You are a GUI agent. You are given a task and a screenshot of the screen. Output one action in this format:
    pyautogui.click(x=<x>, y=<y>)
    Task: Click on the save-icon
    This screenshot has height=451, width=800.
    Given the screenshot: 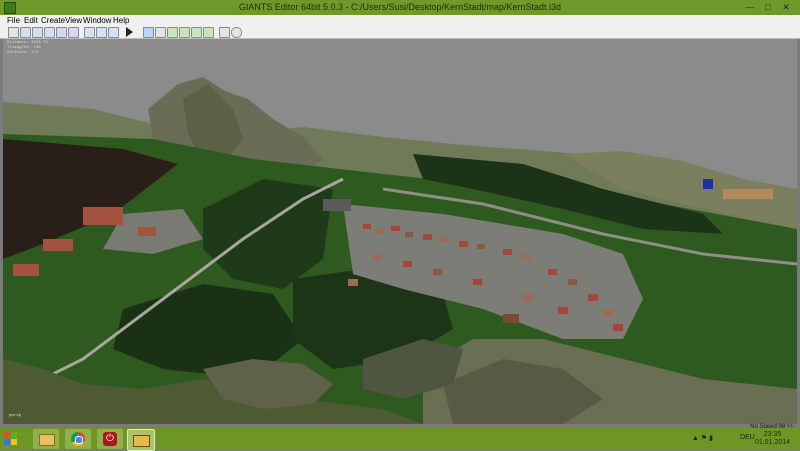 What is the action you would take?
    pyautogui.click(x=37, y=32)
    